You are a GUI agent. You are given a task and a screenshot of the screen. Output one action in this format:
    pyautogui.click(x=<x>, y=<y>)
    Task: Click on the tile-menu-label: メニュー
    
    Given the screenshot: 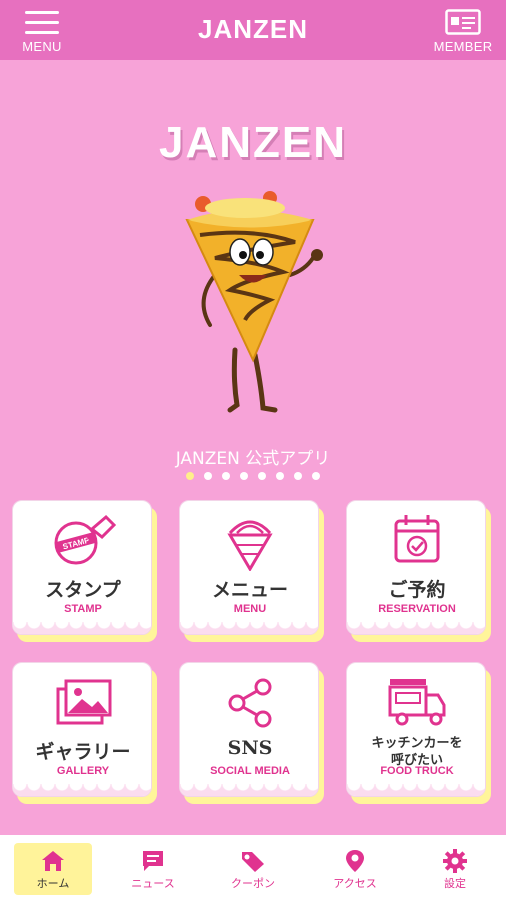 What is the action you would take?
    pyautogui.click(x=249, y=590)
    